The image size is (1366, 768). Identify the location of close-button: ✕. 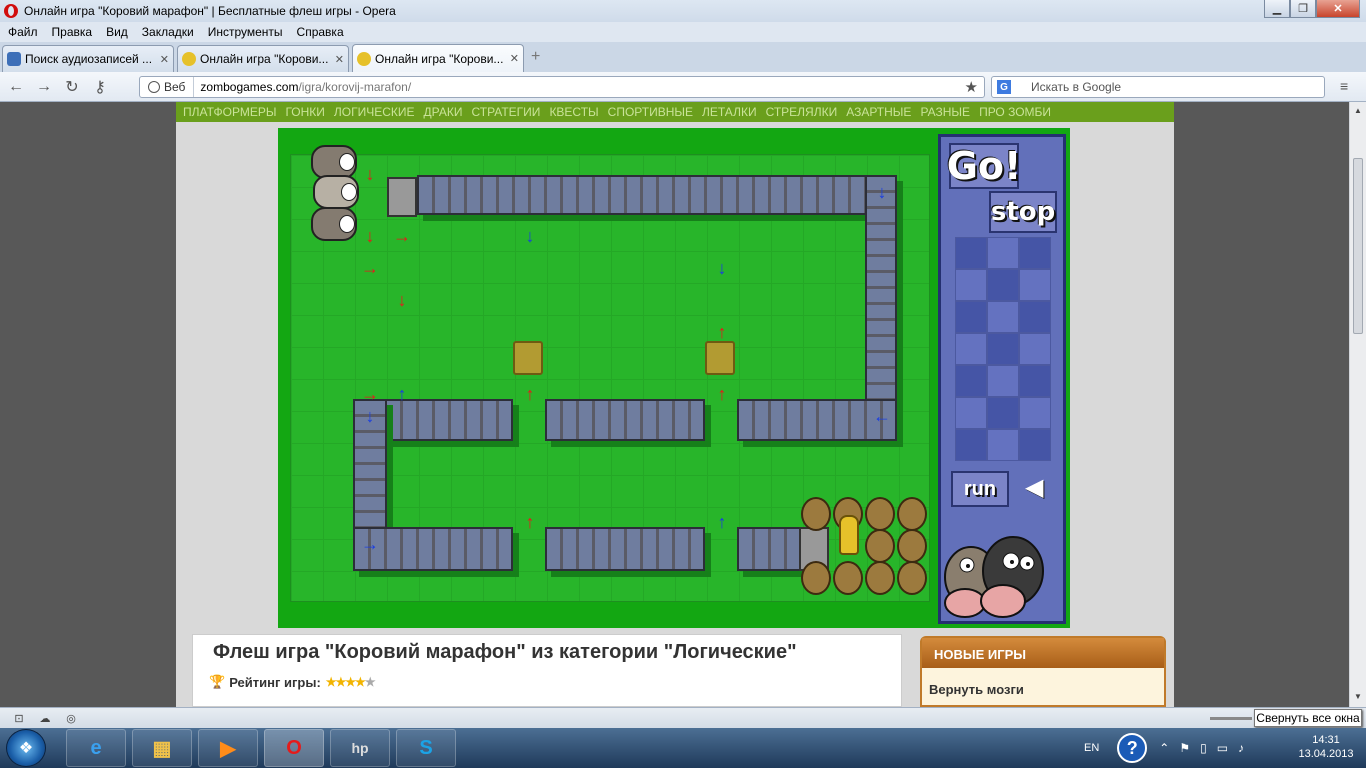
(1338, 9).